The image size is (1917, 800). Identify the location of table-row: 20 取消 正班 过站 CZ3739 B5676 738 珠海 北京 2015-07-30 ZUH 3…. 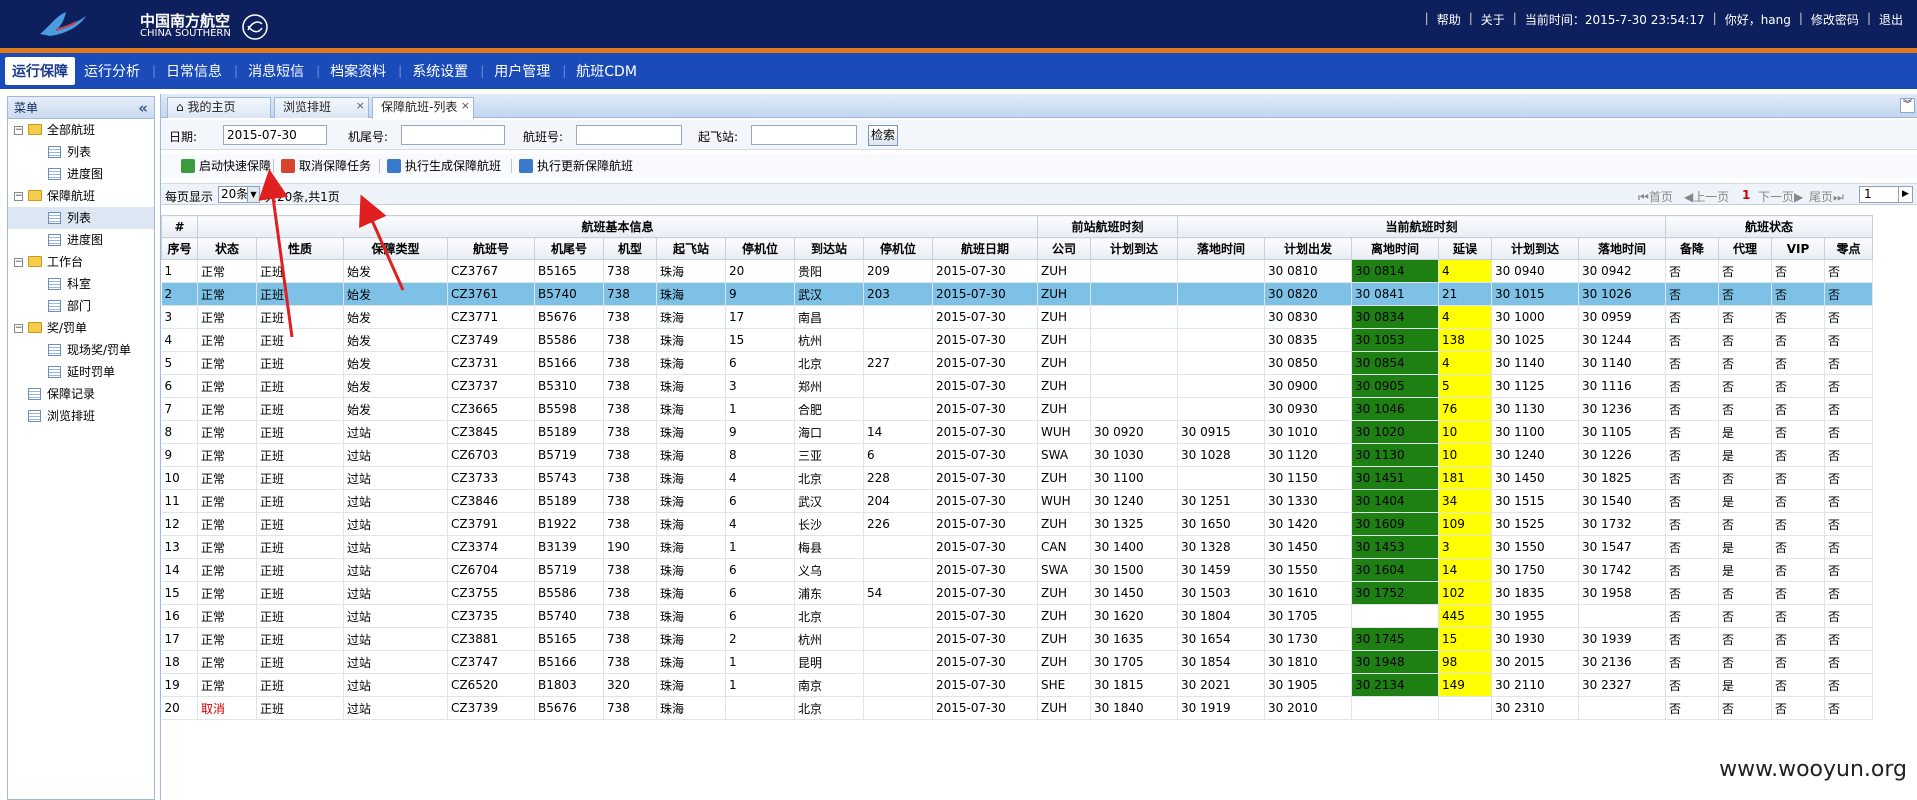
(1017, 708).